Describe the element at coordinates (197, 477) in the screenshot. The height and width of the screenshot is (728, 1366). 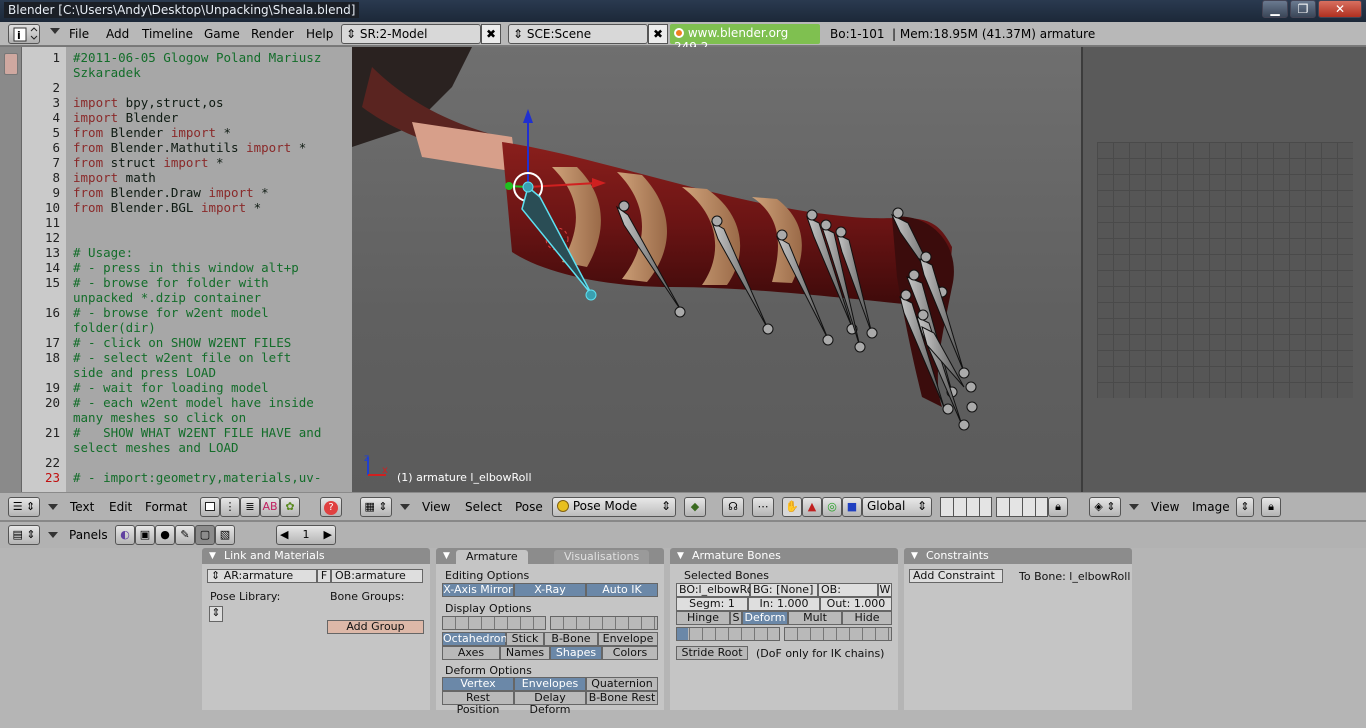
I see `code-line: # - import:geometry,materials,uv-` at that location.